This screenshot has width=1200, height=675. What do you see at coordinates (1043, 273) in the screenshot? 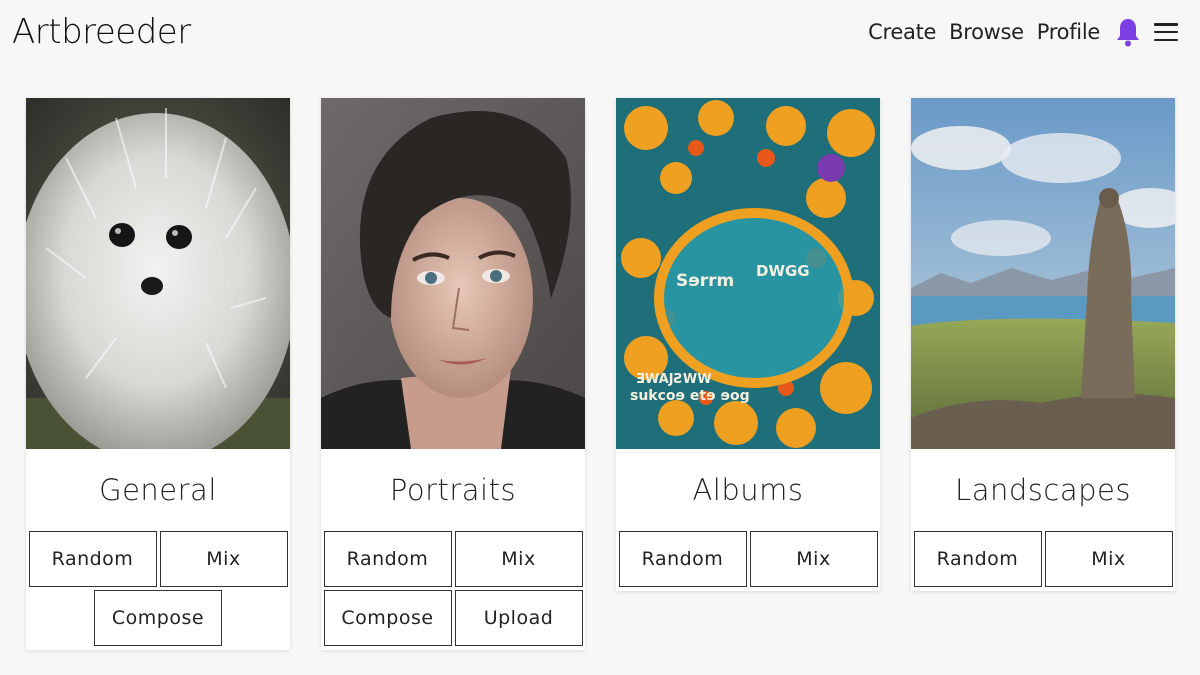
I see `landscape-statue-lake-image` at bounding box center [1043, 273].